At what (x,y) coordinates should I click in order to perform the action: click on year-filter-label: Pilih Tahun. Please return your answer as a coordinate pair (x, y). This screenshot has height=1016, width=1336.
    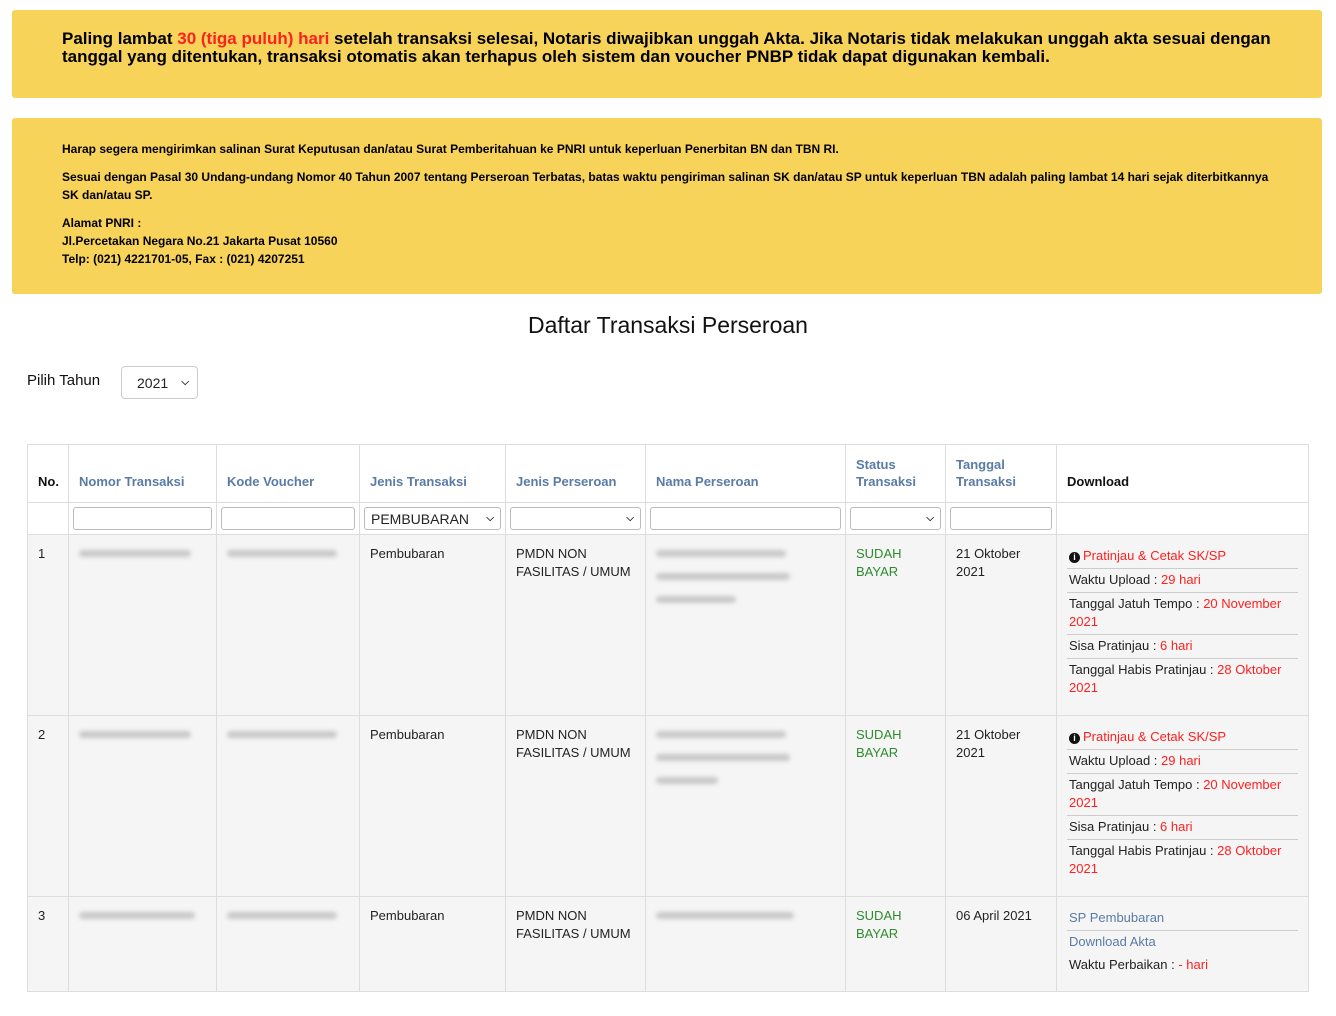
    Looking at the image, I should click on (64, 380).